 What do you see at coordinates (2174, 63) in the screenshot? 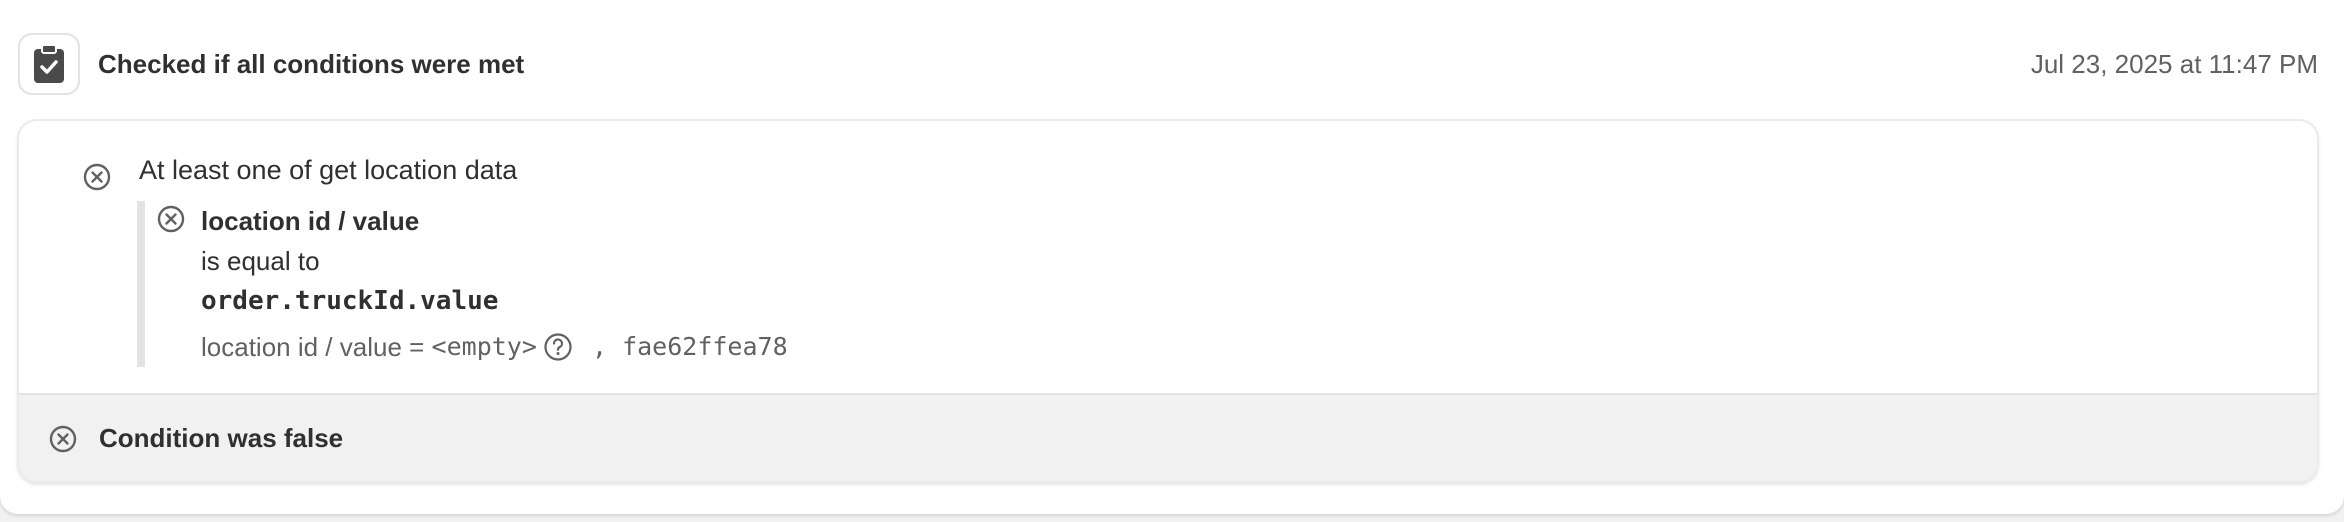
I see `event-timestamp: Jul 23, 2025 at 11:47 PM` at bounding box center [2174, 63].